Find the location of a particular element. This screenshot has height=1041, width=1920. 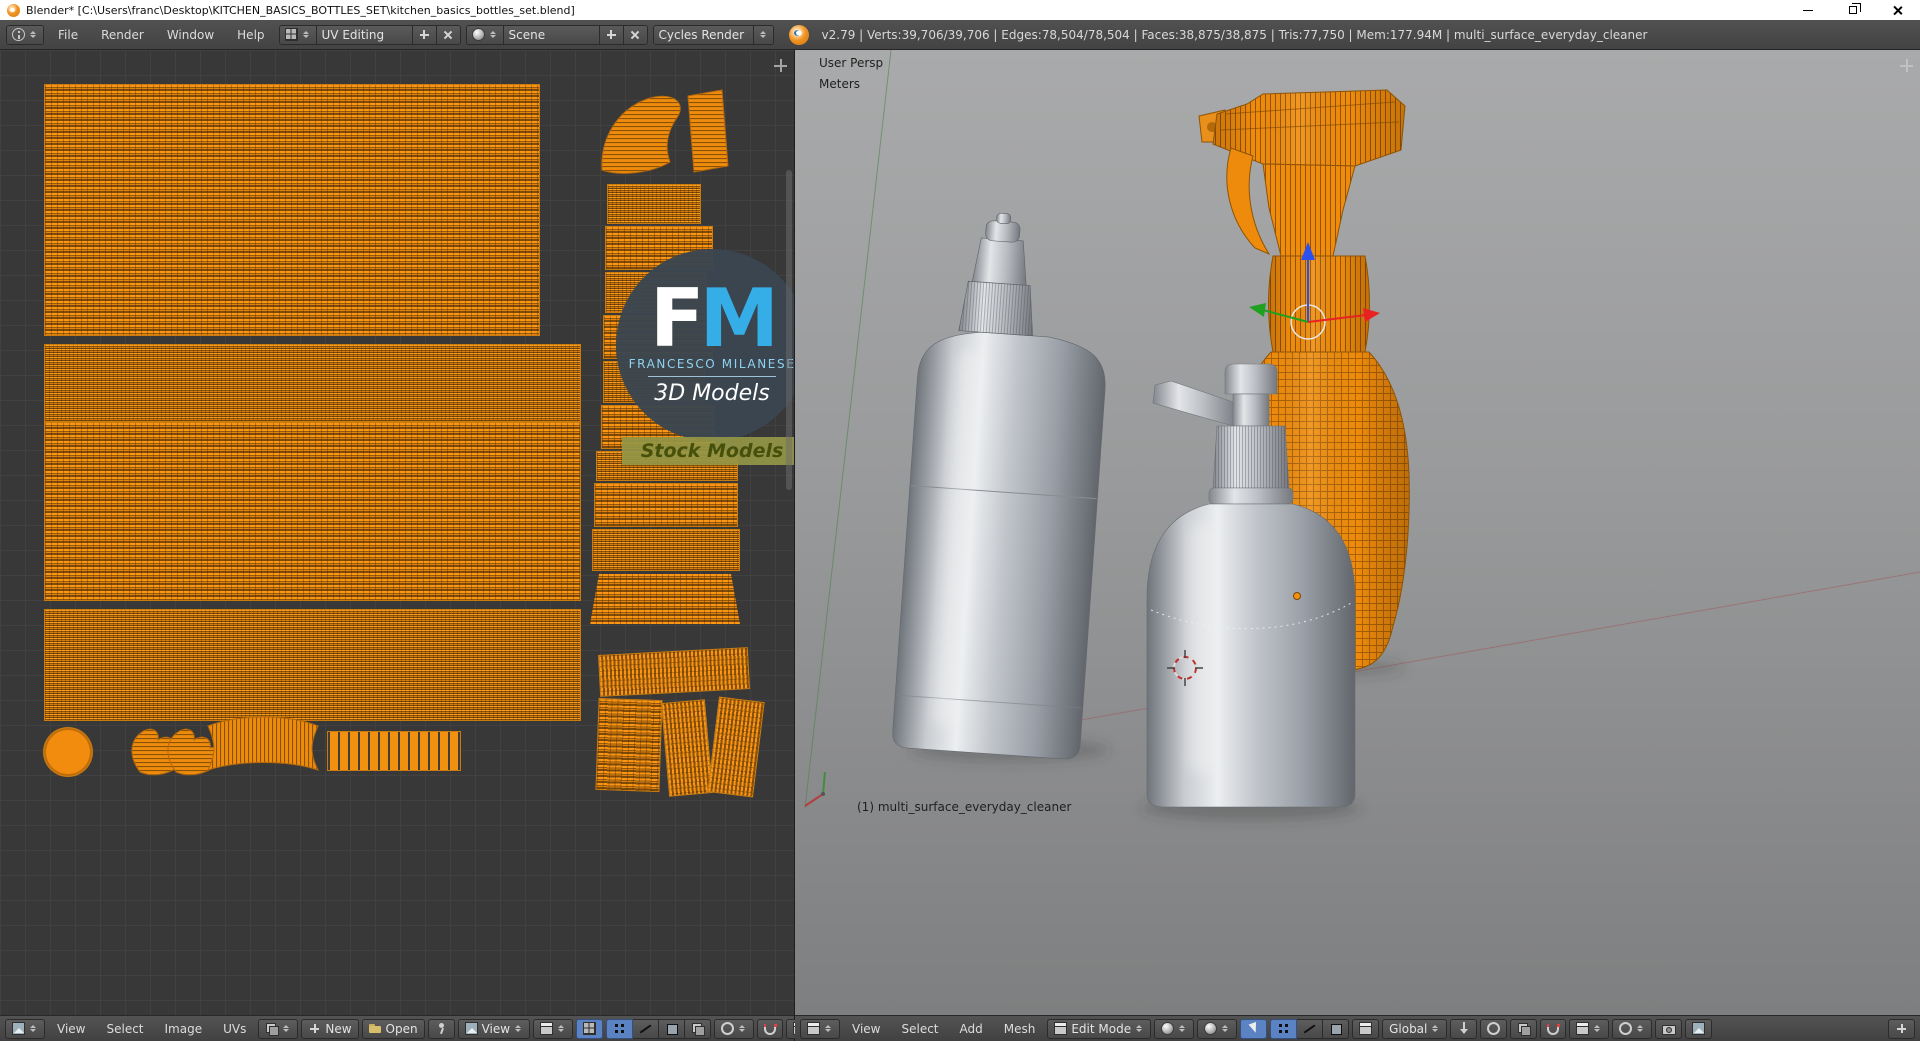

scale-manipulator-button is located at coordinates (1524, 1028).